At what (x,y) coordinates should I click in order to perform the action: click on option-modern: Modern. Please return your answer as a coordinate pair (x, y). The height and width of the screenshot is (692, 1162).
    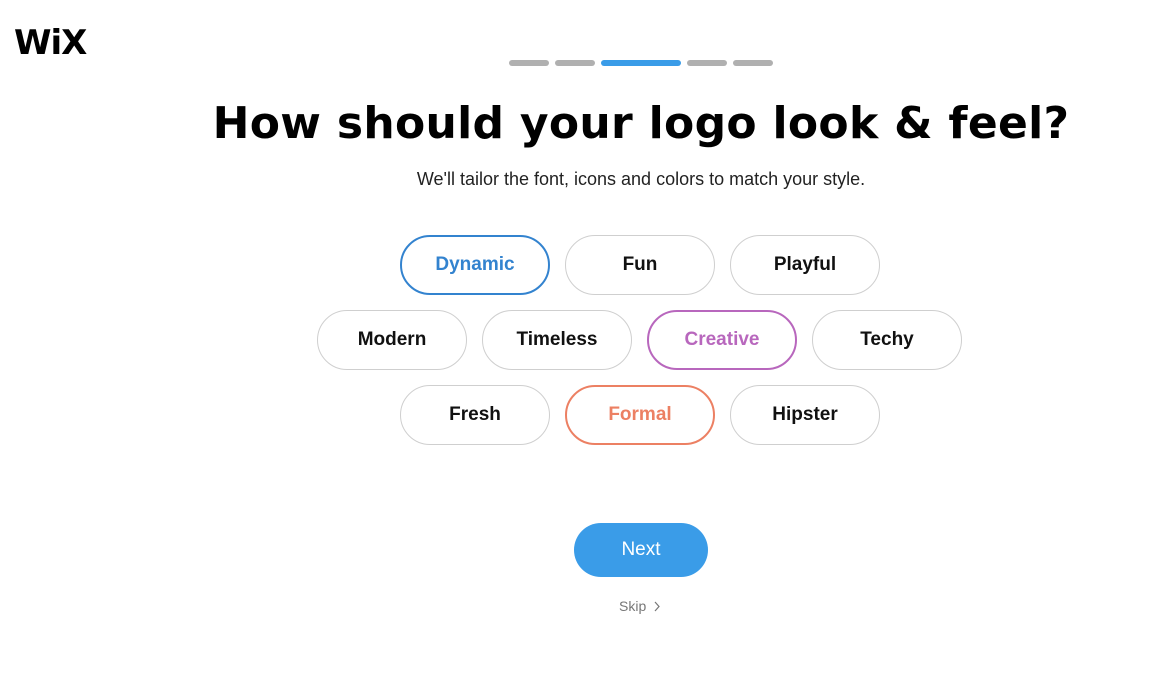
    Looking at the image, I should click on (392, 340).